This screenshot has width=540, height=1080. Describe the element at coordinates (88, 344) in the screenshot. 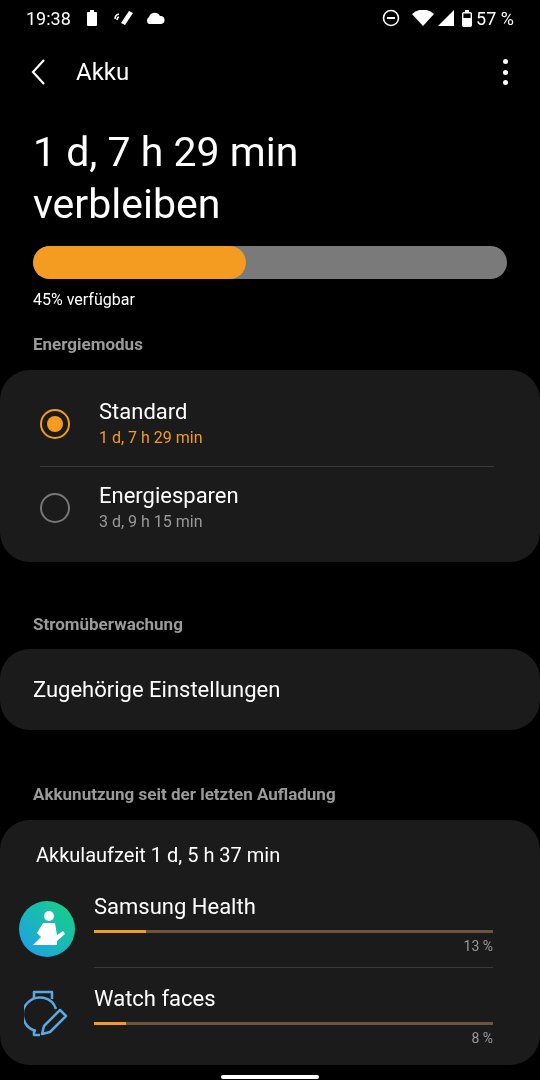

I see `section-heading: Energiemodus` at that location.